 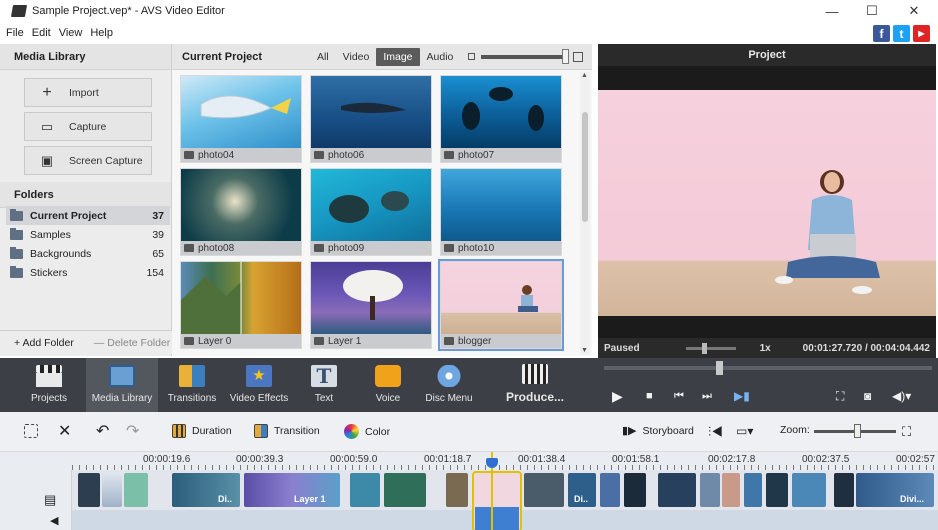 What do you see at coordinates (501, 119) in the screenshot?
I see `media-thumb: photo07` at bounding box center [501, 119].